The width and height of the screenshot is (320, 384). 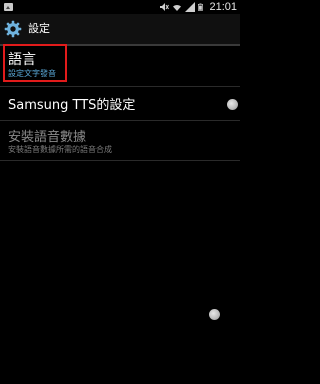 I want to click on highlight-box, so click(x=35, y=63).